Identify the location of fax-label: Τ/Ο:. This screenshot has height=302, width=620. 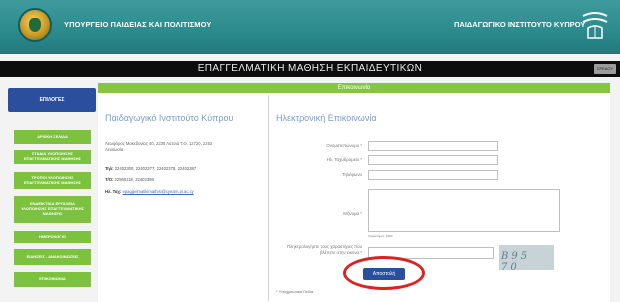
(109, 179).